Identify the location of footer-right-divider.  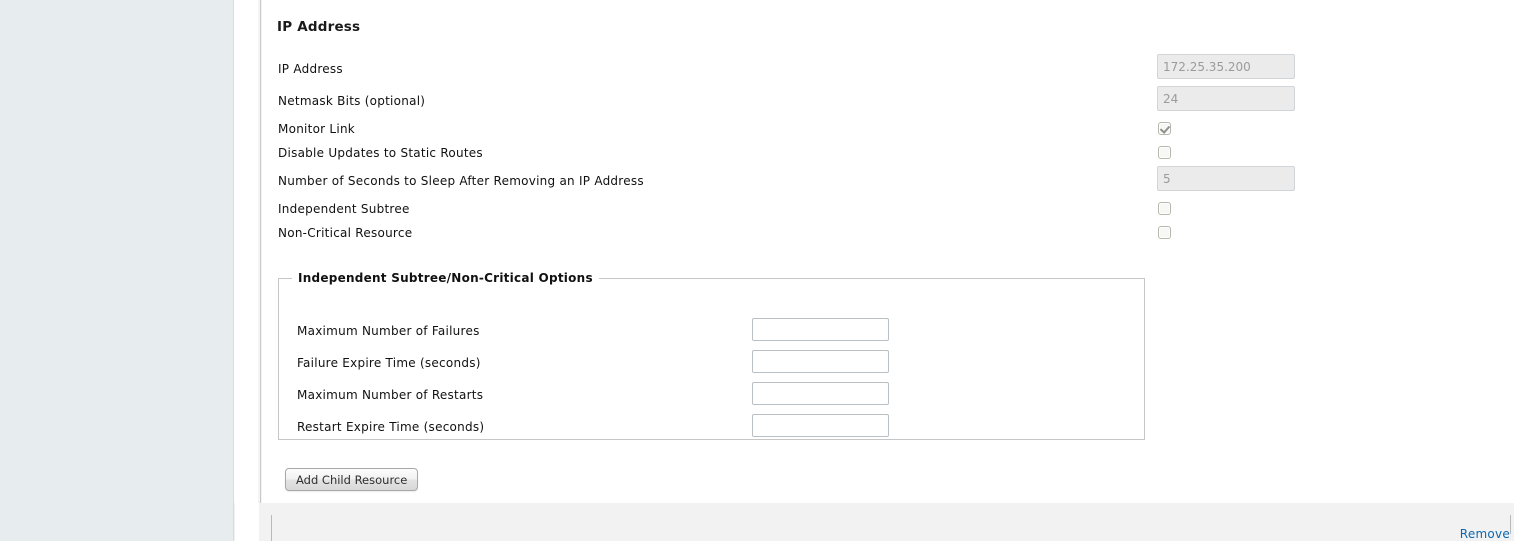
(1510, 524).